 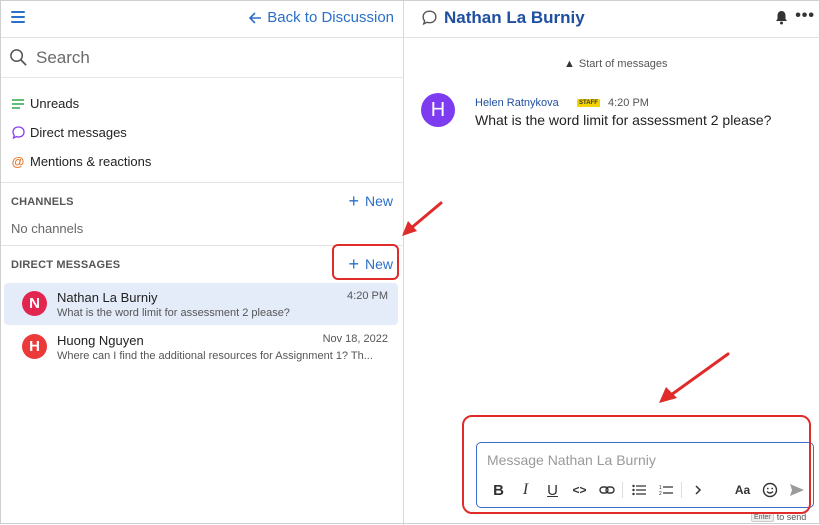 I want to click on new-channel-button: + New, so click(x=370, y=201).